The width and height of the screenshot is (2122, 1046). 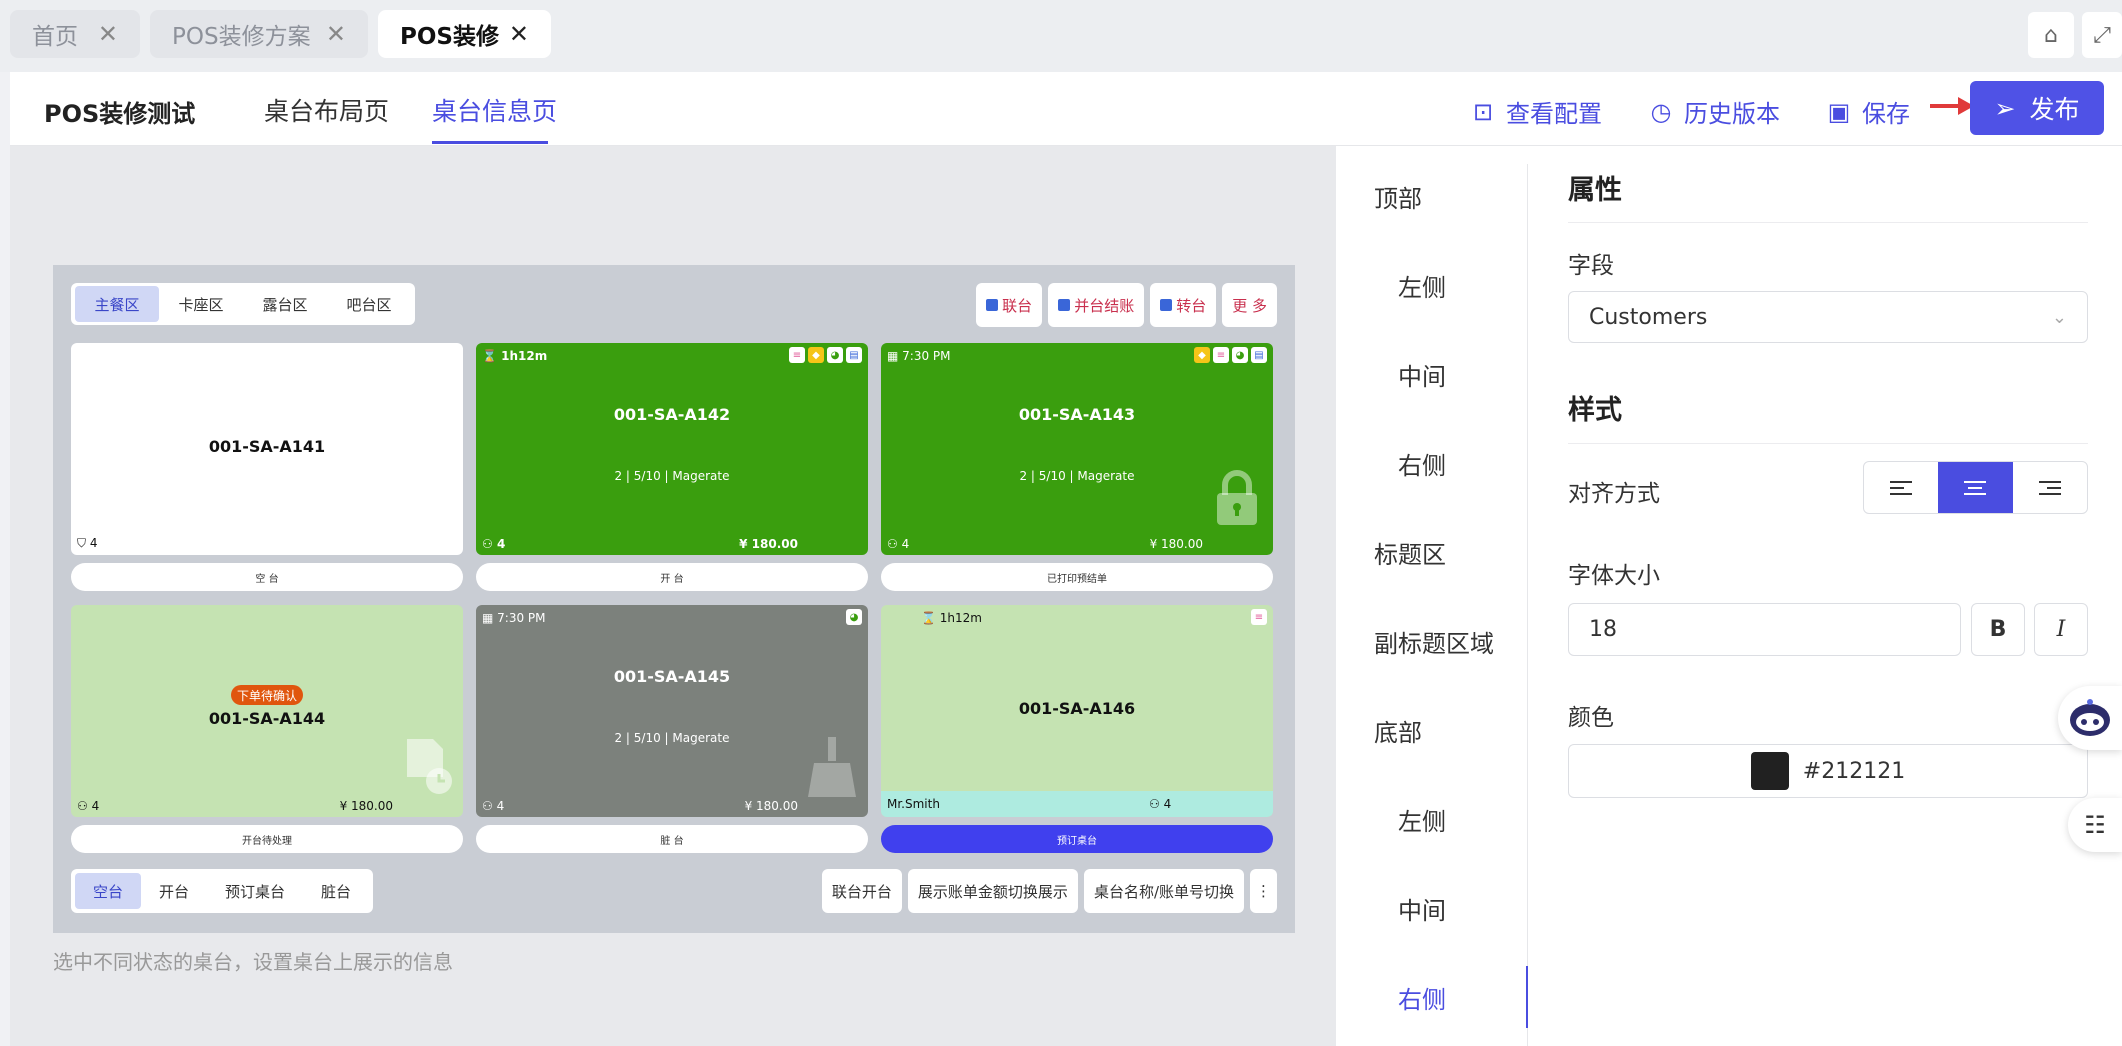 What do you see at coordinates (1077, 711) in the screenshot?
I see `table-card: ⌛ 1h12m ≡ 001-SA-A146 Mr.Smith ⚇ 4` at bounding box center [1077, 711].